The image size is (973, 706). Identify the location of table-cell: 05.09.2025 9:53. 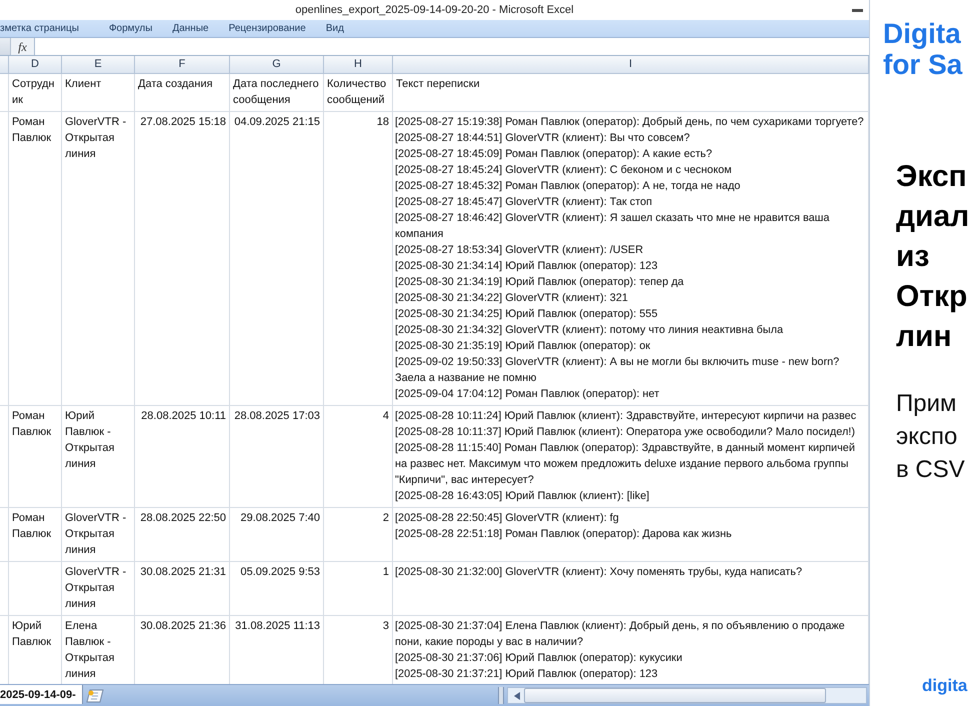
(277, 589).